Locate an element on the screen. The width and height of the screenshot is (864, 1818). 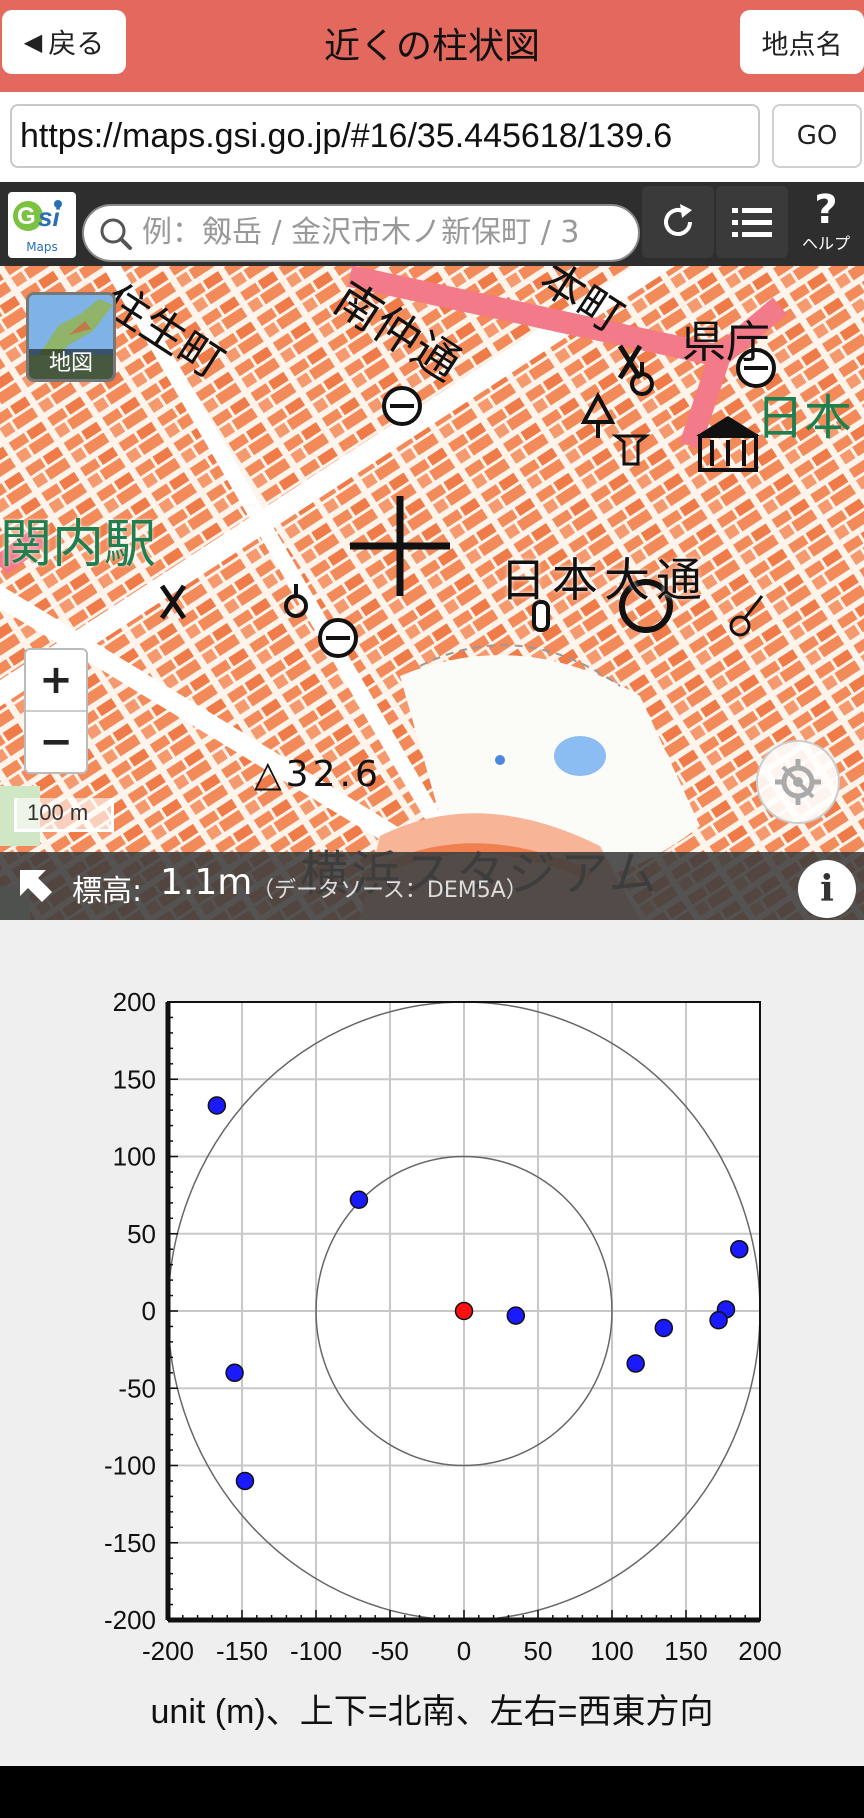
search-box: 例：剱岳 / 金沢市木ノ新保町 / 3 is located at coordinates (361, 233).